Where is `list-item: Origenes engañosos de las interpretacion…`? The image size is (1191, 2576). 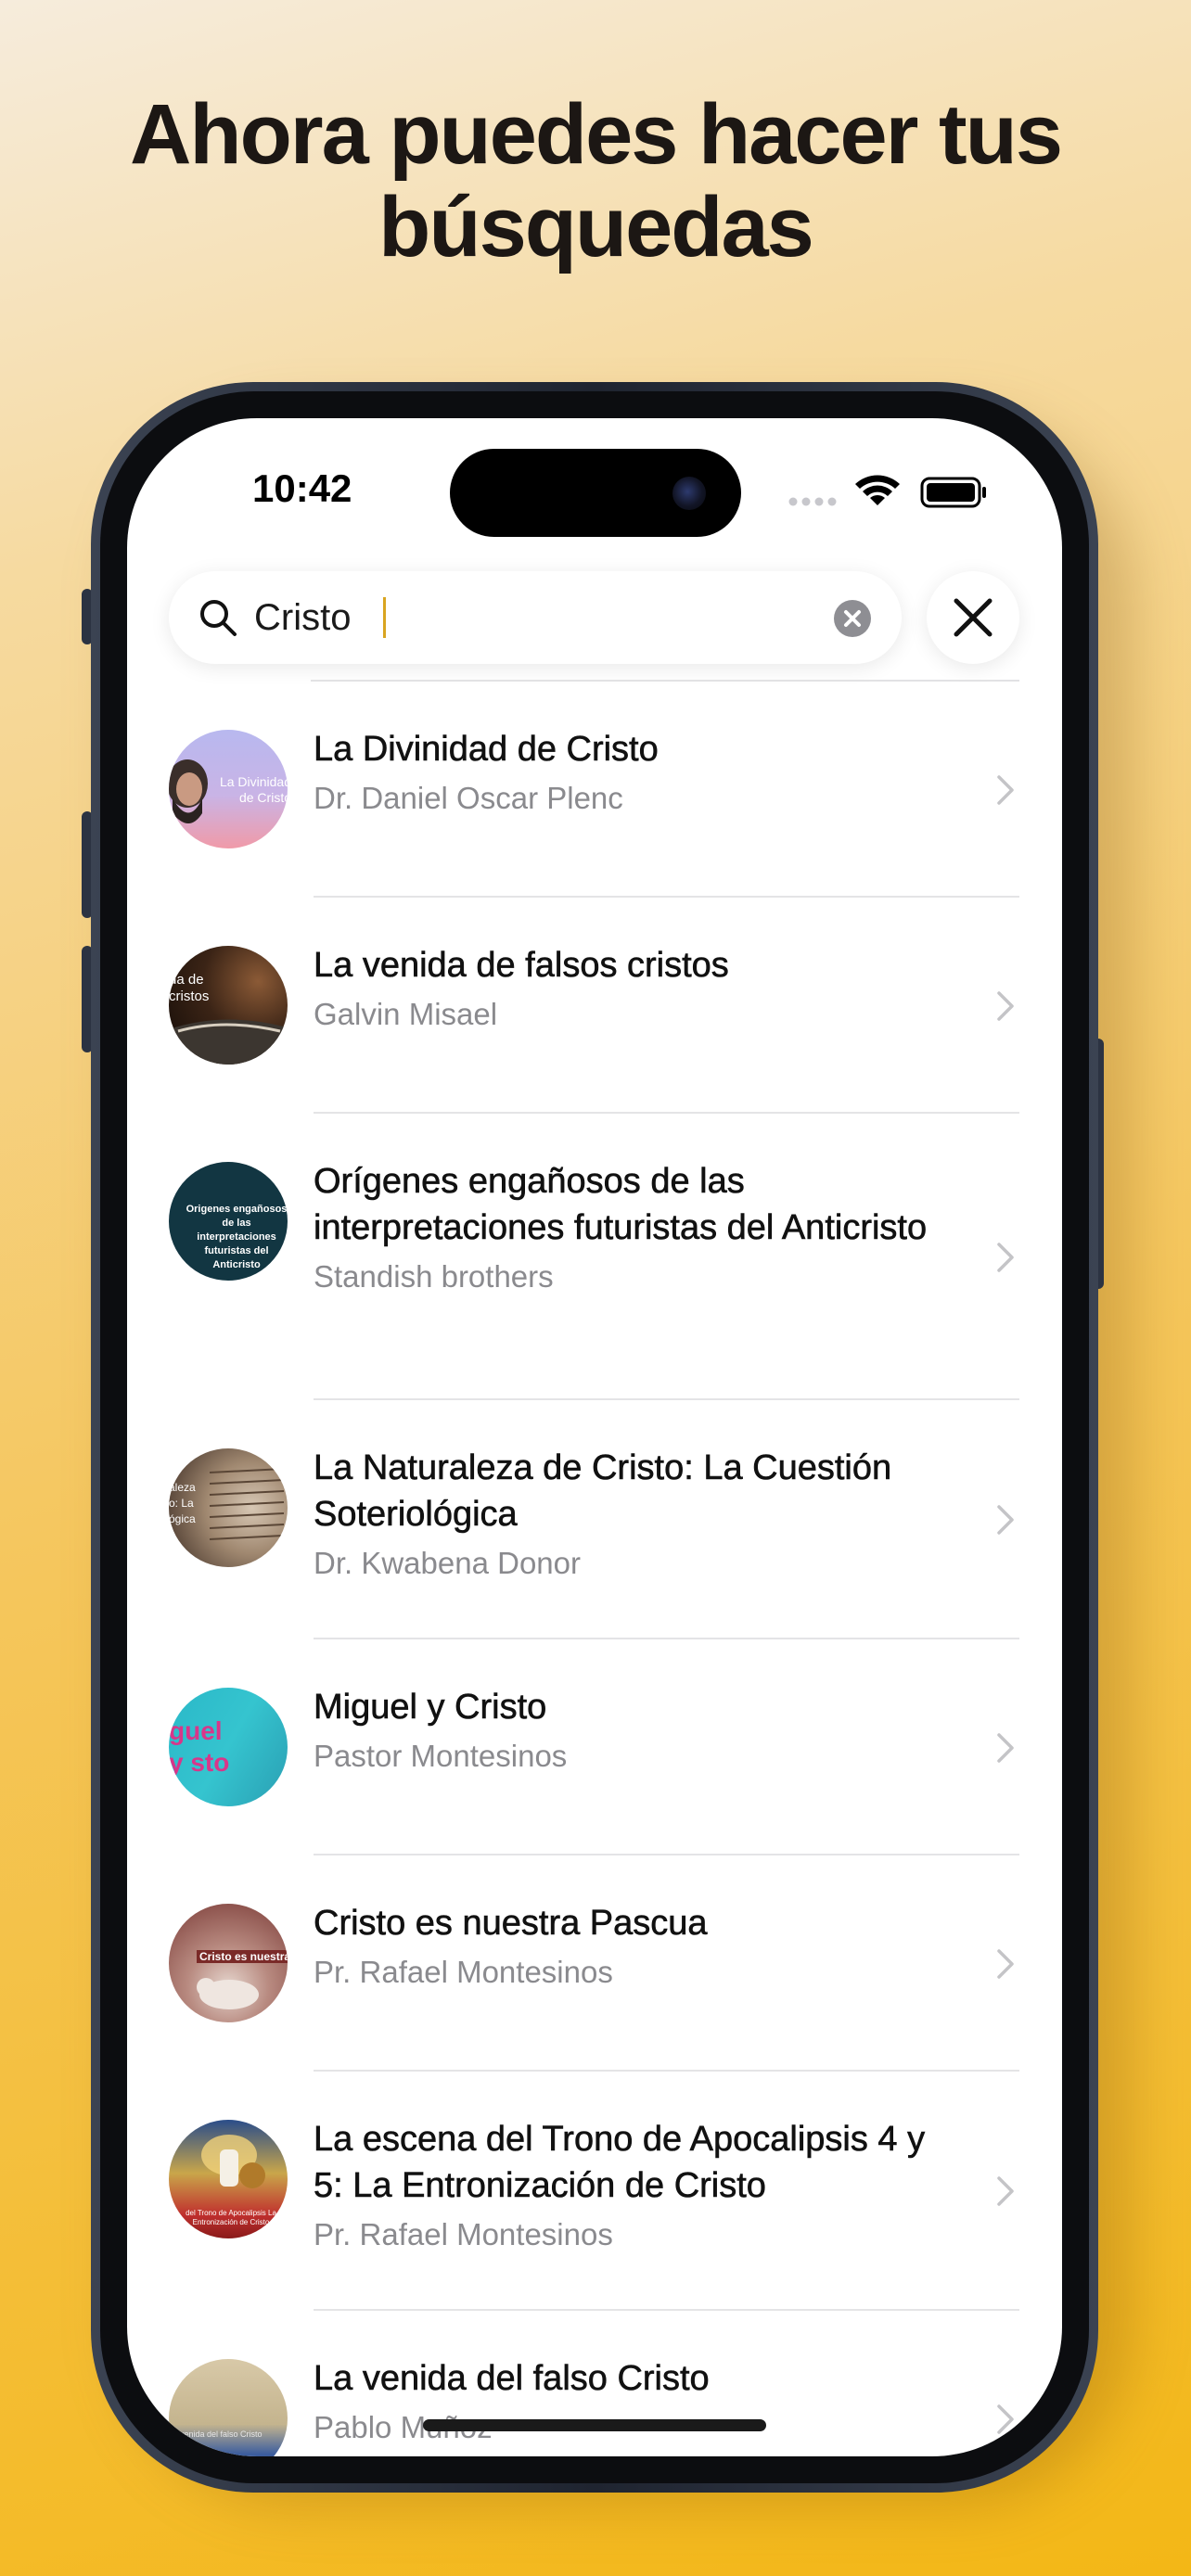 list-item: Origenes engañosos de las interpretacion… is located at coordinates (594, 1257).